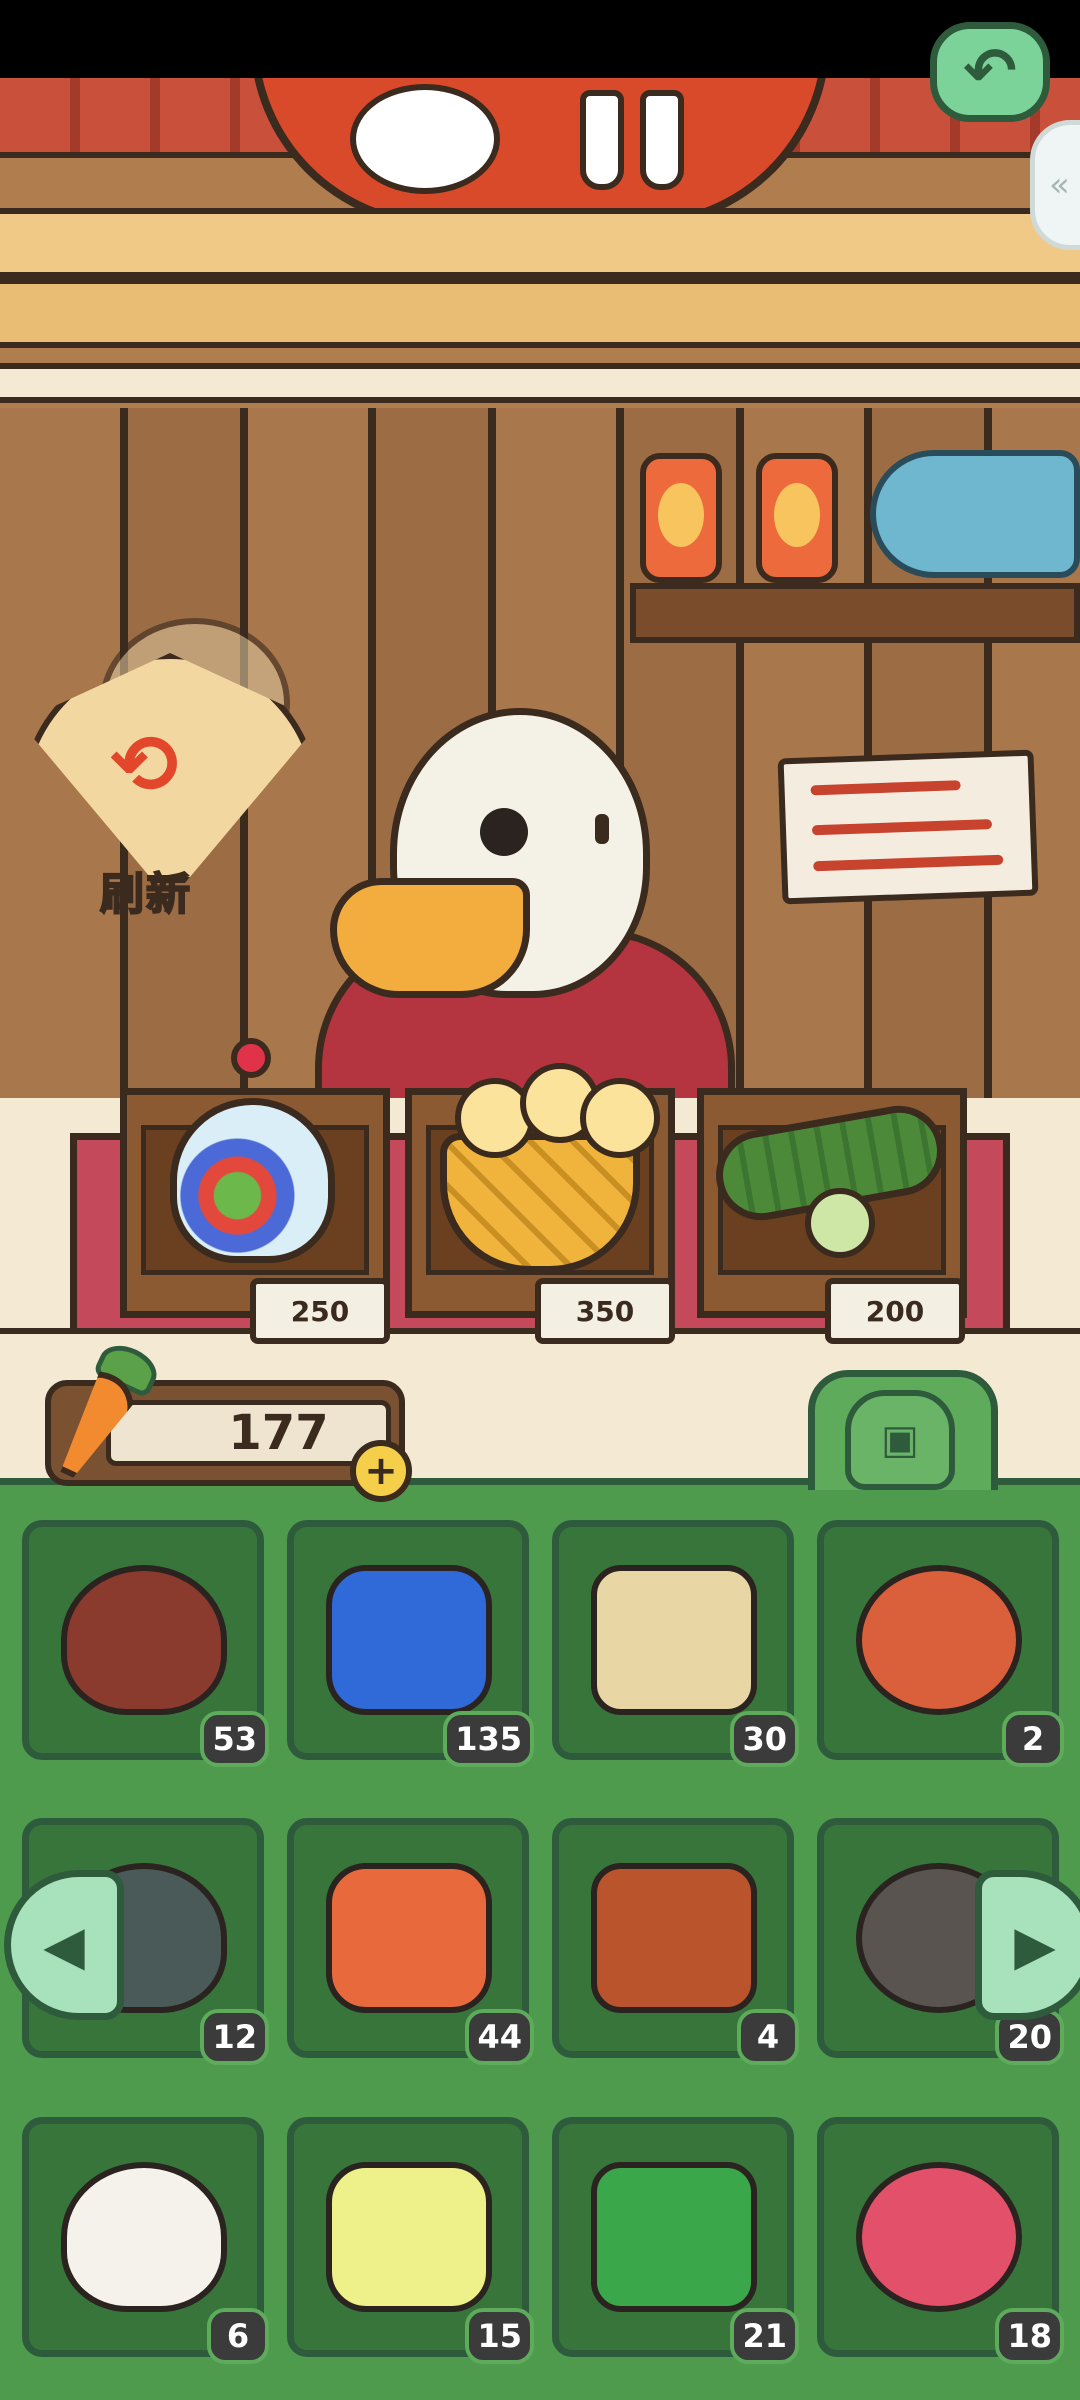 Image resolution: width=1080 pixels, height=2400 pixels. Describe the element at coordinates (939, 1640) in the screenshot. I see `hermit-crab-icon` at that location.